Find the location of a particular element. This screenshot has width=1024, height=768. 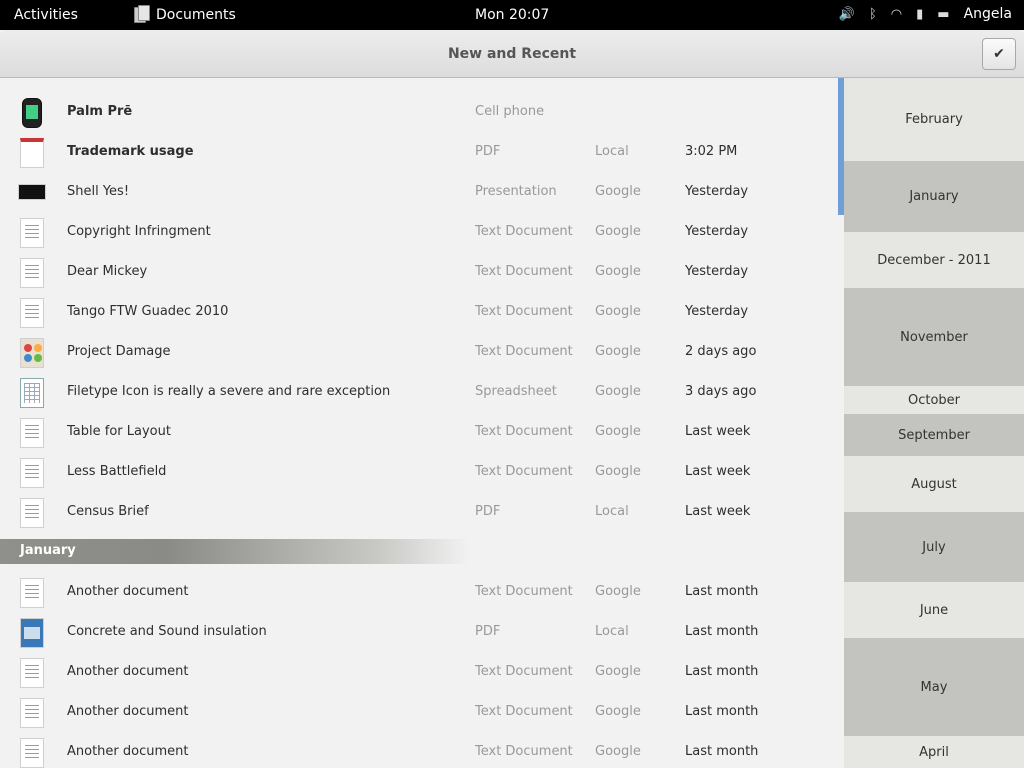

app-name: Documents is located at coordinates (196, 15).